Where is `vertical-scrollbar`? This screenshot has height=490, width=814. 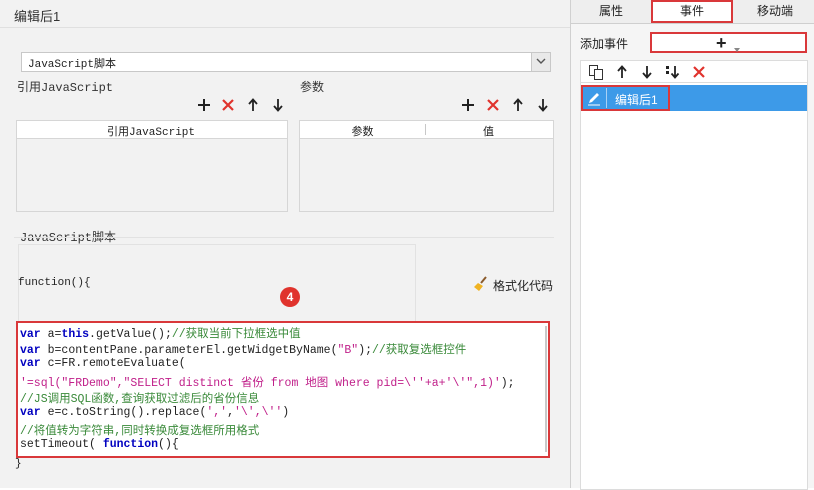
vertical-scrollbar is located at coordinates (546, 389).